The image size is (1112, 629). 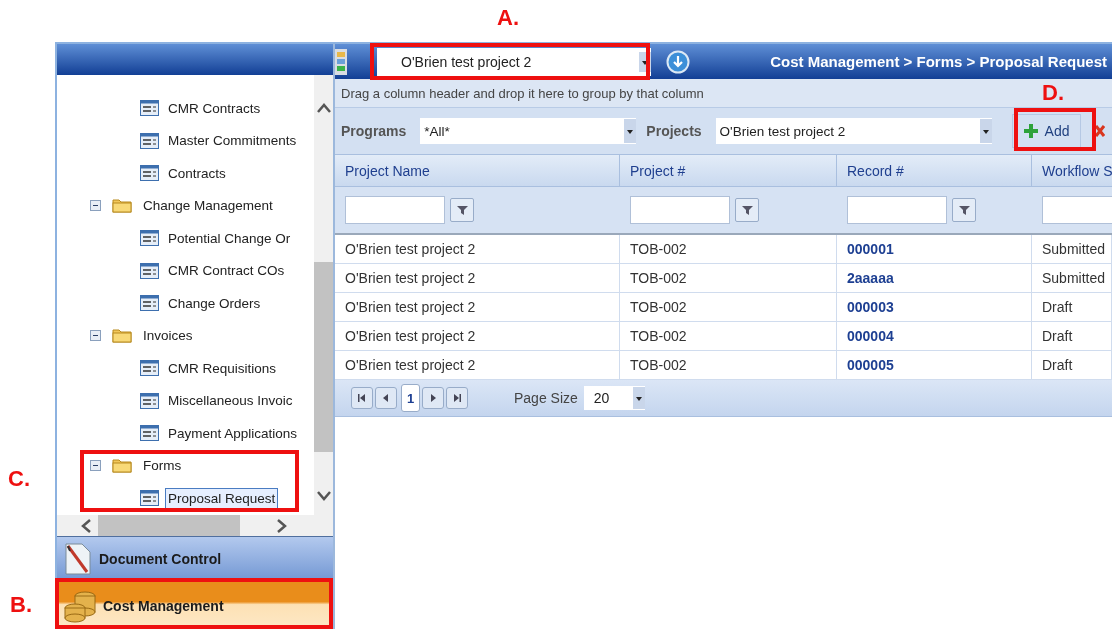 What do you see at coordinates (222, 498) in the screenshot?
I see `tree-item: Proposal Request` at bounding box center [222, 498].